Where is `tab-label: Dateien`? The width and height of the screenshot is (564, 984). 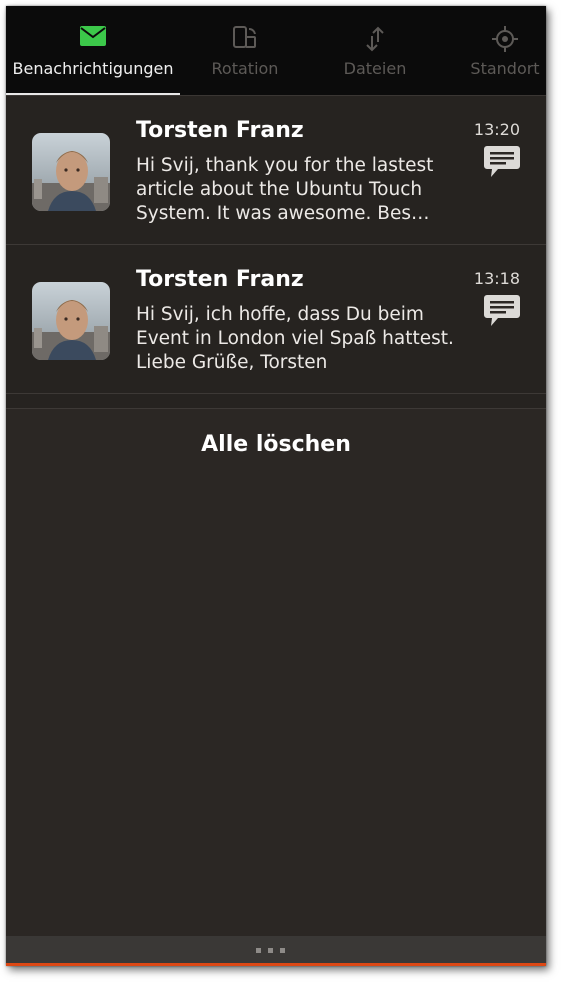 tab-label: Dateien is located at coordinates (375, 68).